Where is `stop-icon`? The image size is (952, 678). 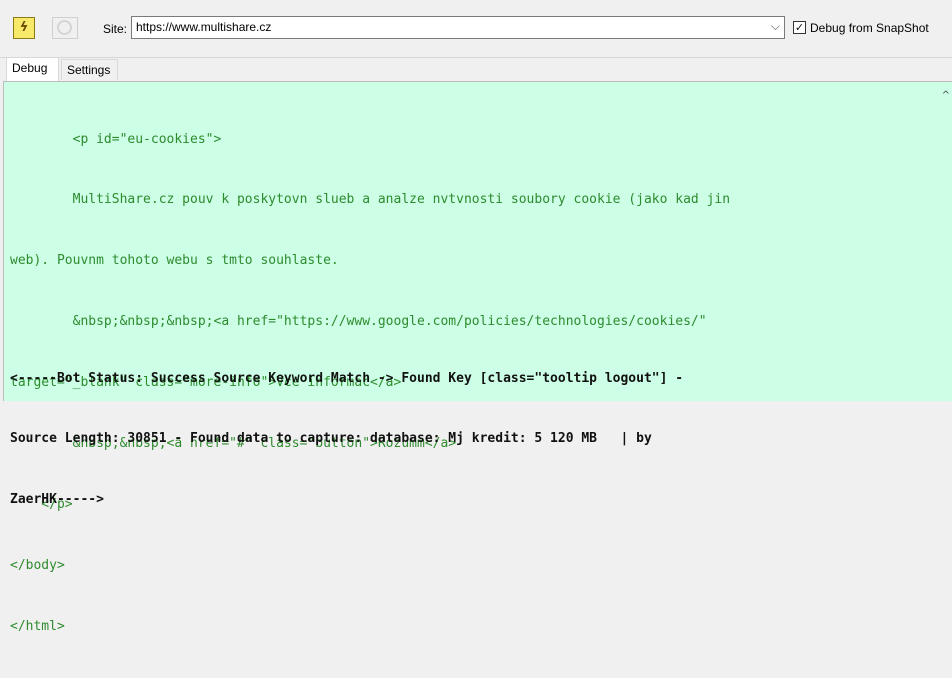
stop-icon is located at coordinates (64, 27).